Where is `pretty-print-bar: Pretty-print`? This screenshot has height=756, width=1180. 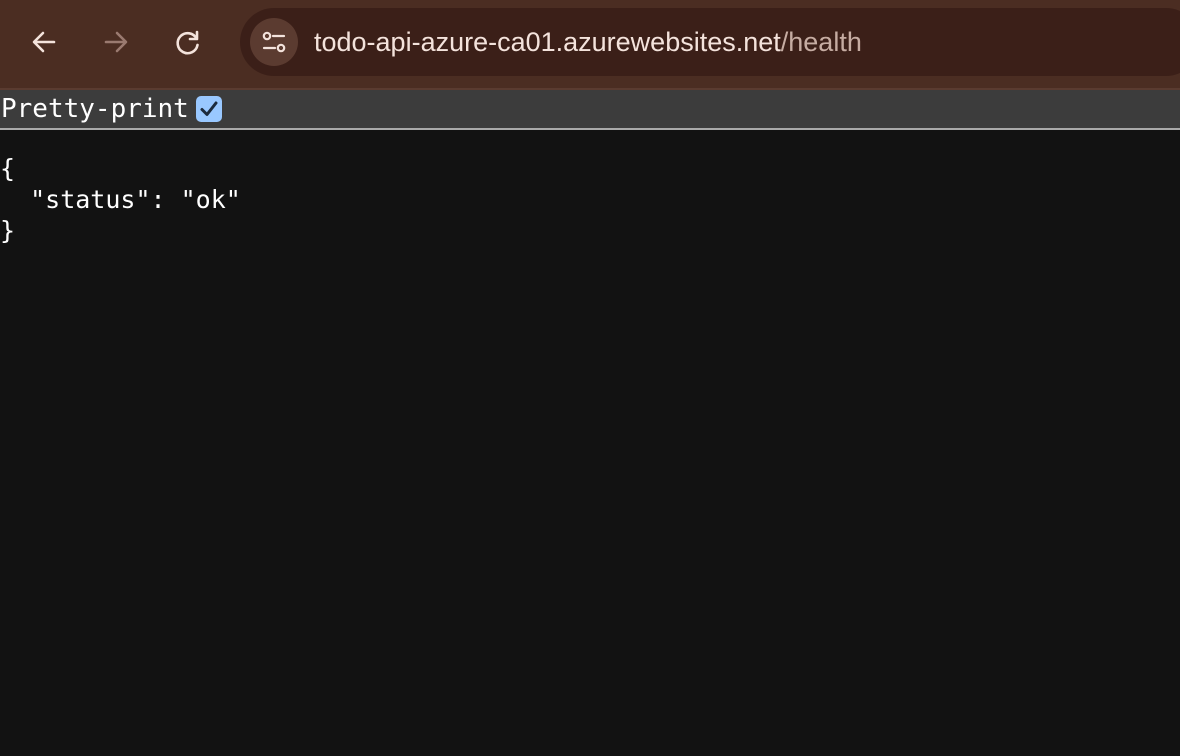
pretty-print-bar: Pretty-print is located at coordinates (590, 110).